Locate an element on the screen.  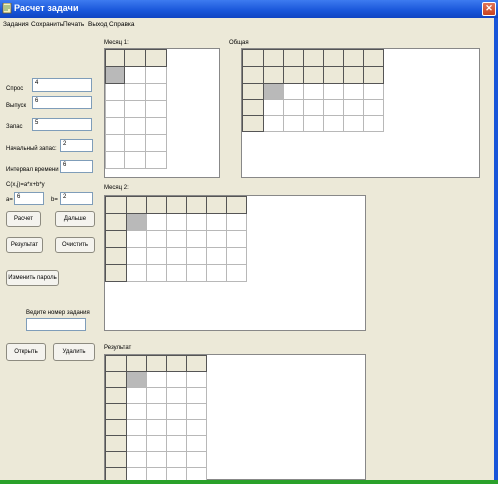
calc-button: Расчет is located at coordinates (23, 219).